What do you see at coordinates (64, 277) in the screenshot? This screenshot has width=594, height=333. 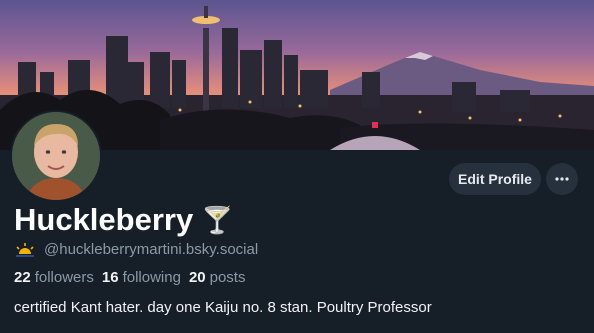 I see `followers-label: followers` at bounding box center [64, 277].